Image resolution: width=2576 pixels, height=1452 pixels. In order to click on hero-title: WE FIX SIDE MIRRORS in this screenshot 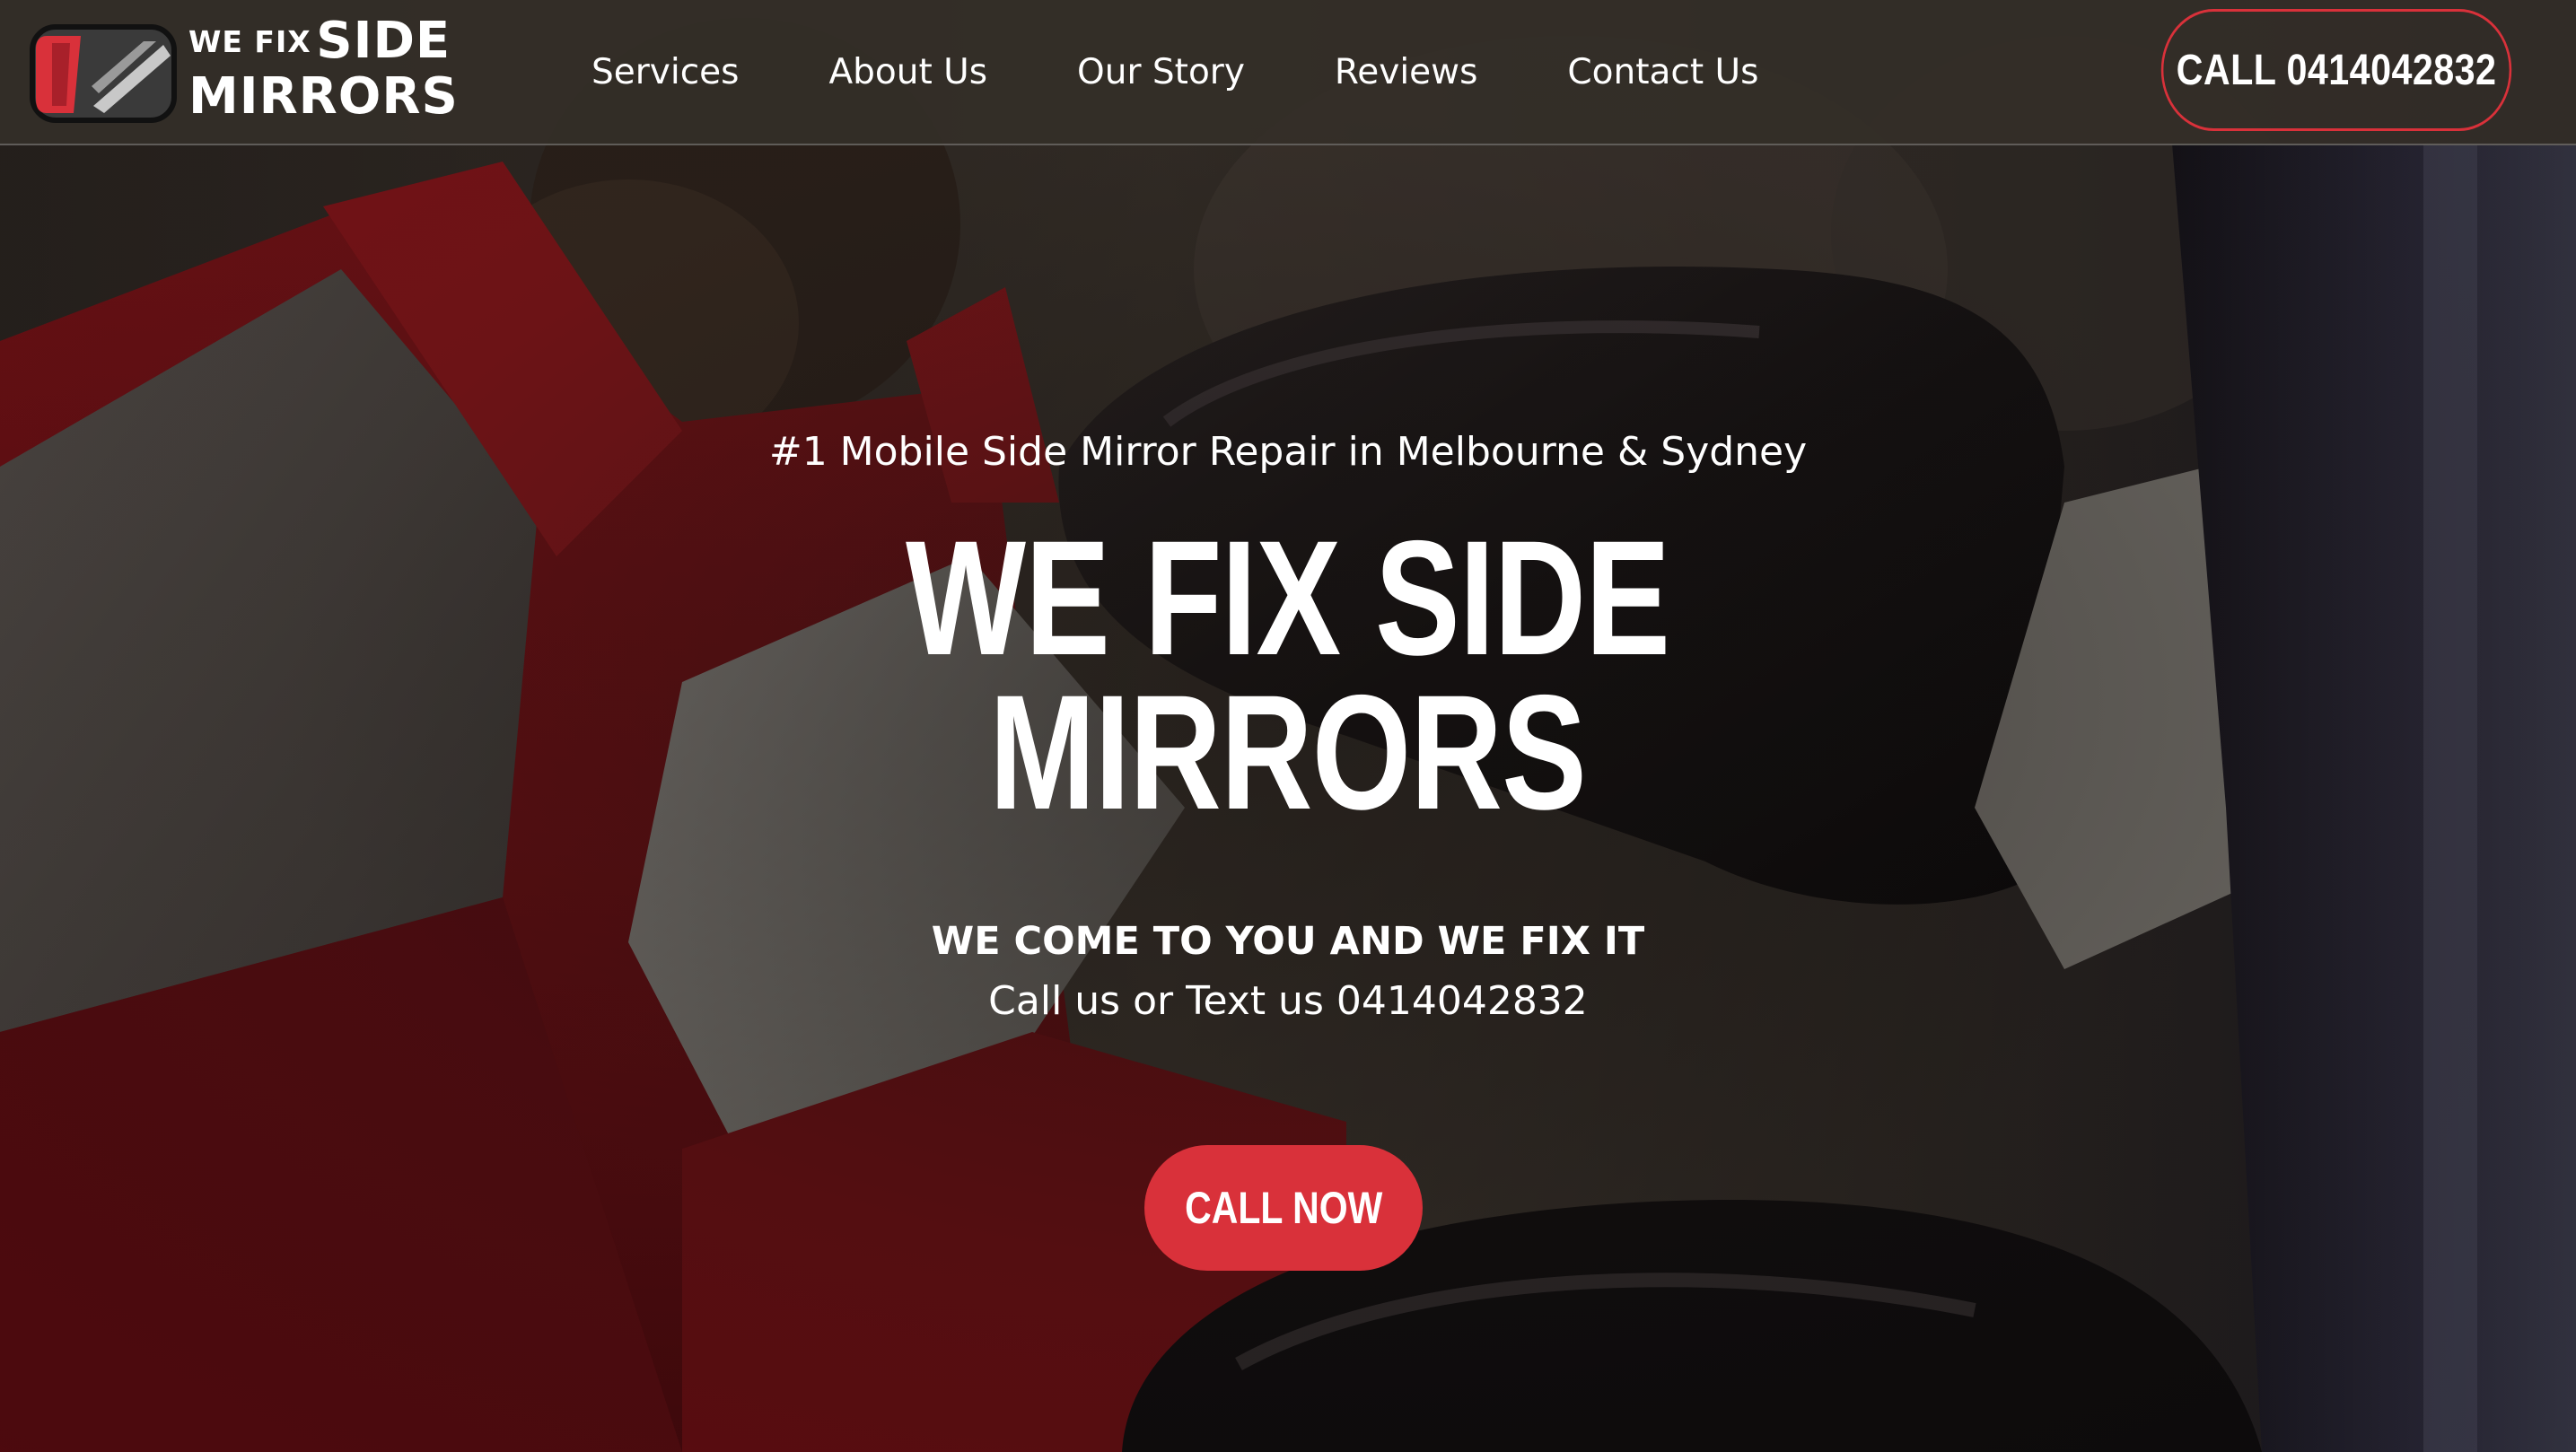, I will do `click(1288, 675)`.